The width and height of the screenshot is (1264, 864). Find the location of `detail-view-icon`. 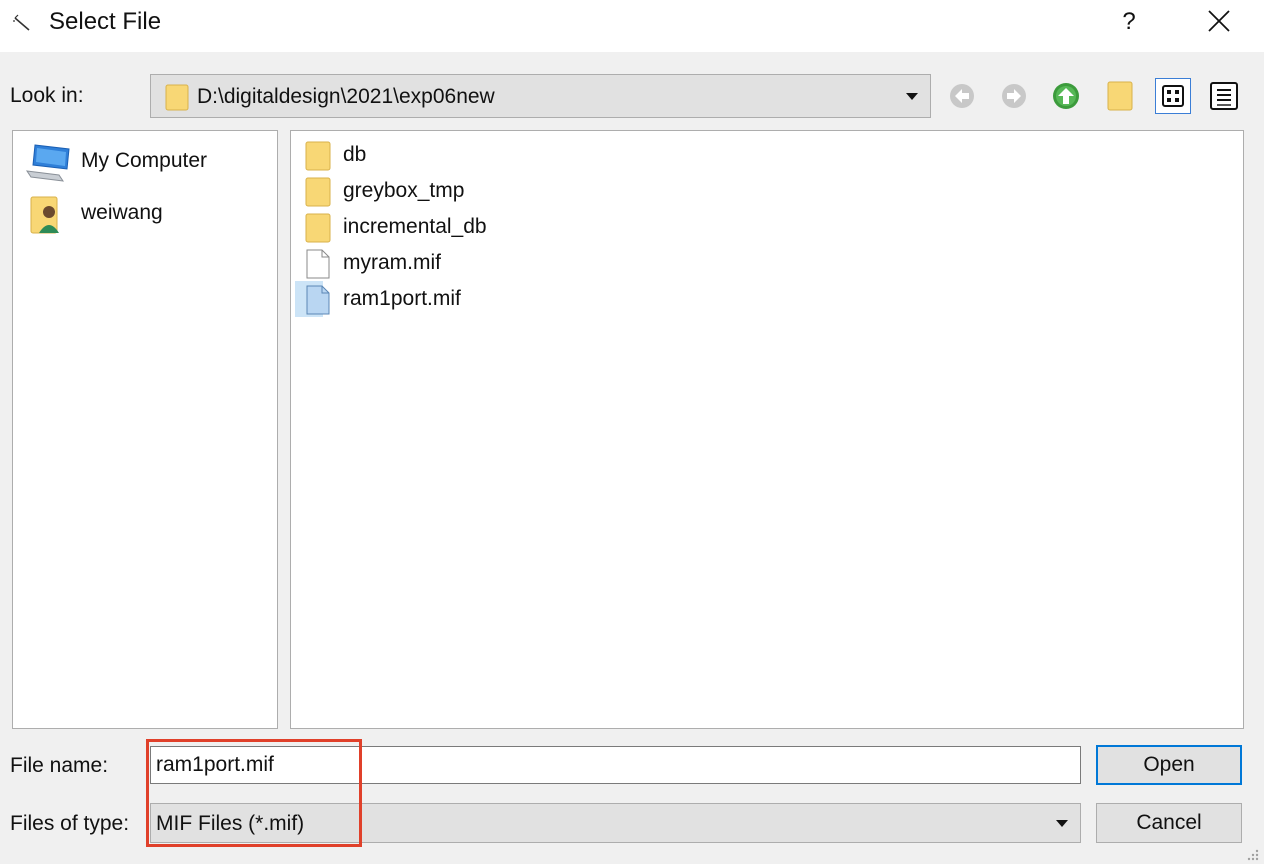

detail-view-icon is located at coordinates (1224, 96).